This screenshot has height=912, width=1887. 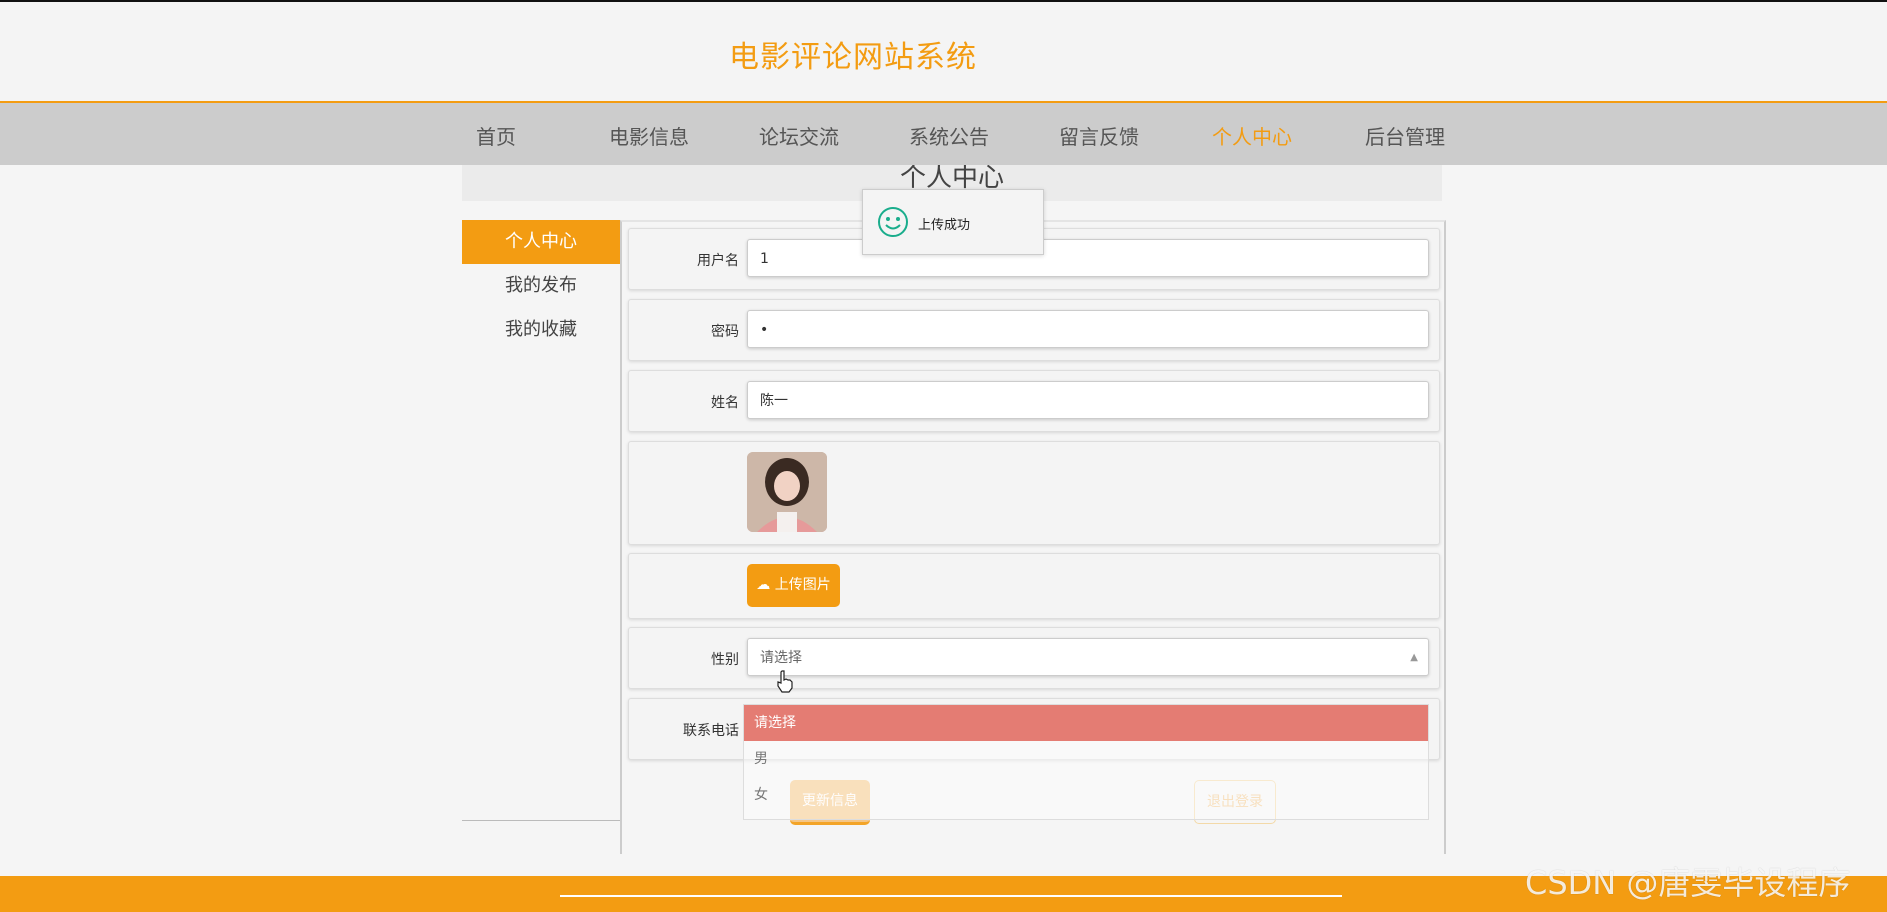 I want to click on sidebar: 个人中心 我的发布 我的收藏, so click(x=541, y=520).